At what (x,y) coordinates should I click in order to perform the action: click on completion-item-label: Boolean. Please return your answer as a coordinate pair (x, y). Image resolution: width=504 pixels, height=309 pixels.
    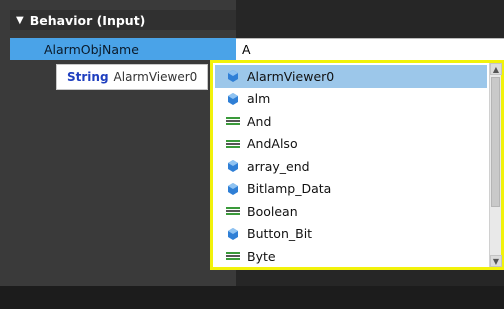
    Looking at the image, I should click on (272, 211).